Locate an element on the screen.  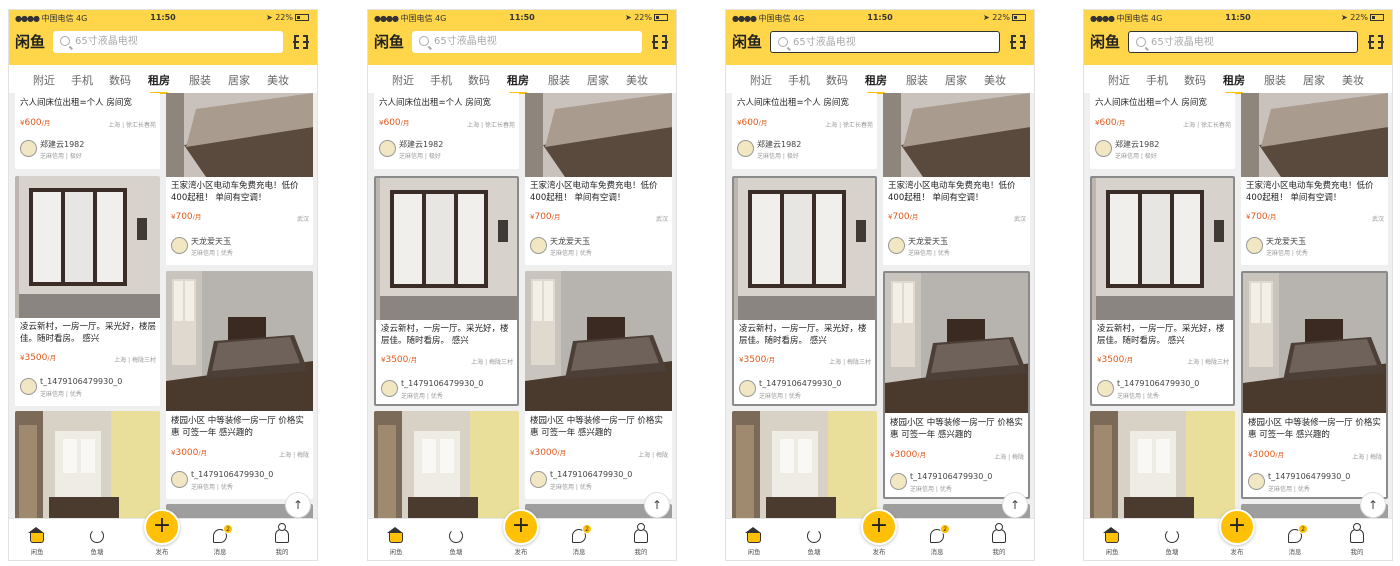
search-icon is located at coordinates (783, 42).